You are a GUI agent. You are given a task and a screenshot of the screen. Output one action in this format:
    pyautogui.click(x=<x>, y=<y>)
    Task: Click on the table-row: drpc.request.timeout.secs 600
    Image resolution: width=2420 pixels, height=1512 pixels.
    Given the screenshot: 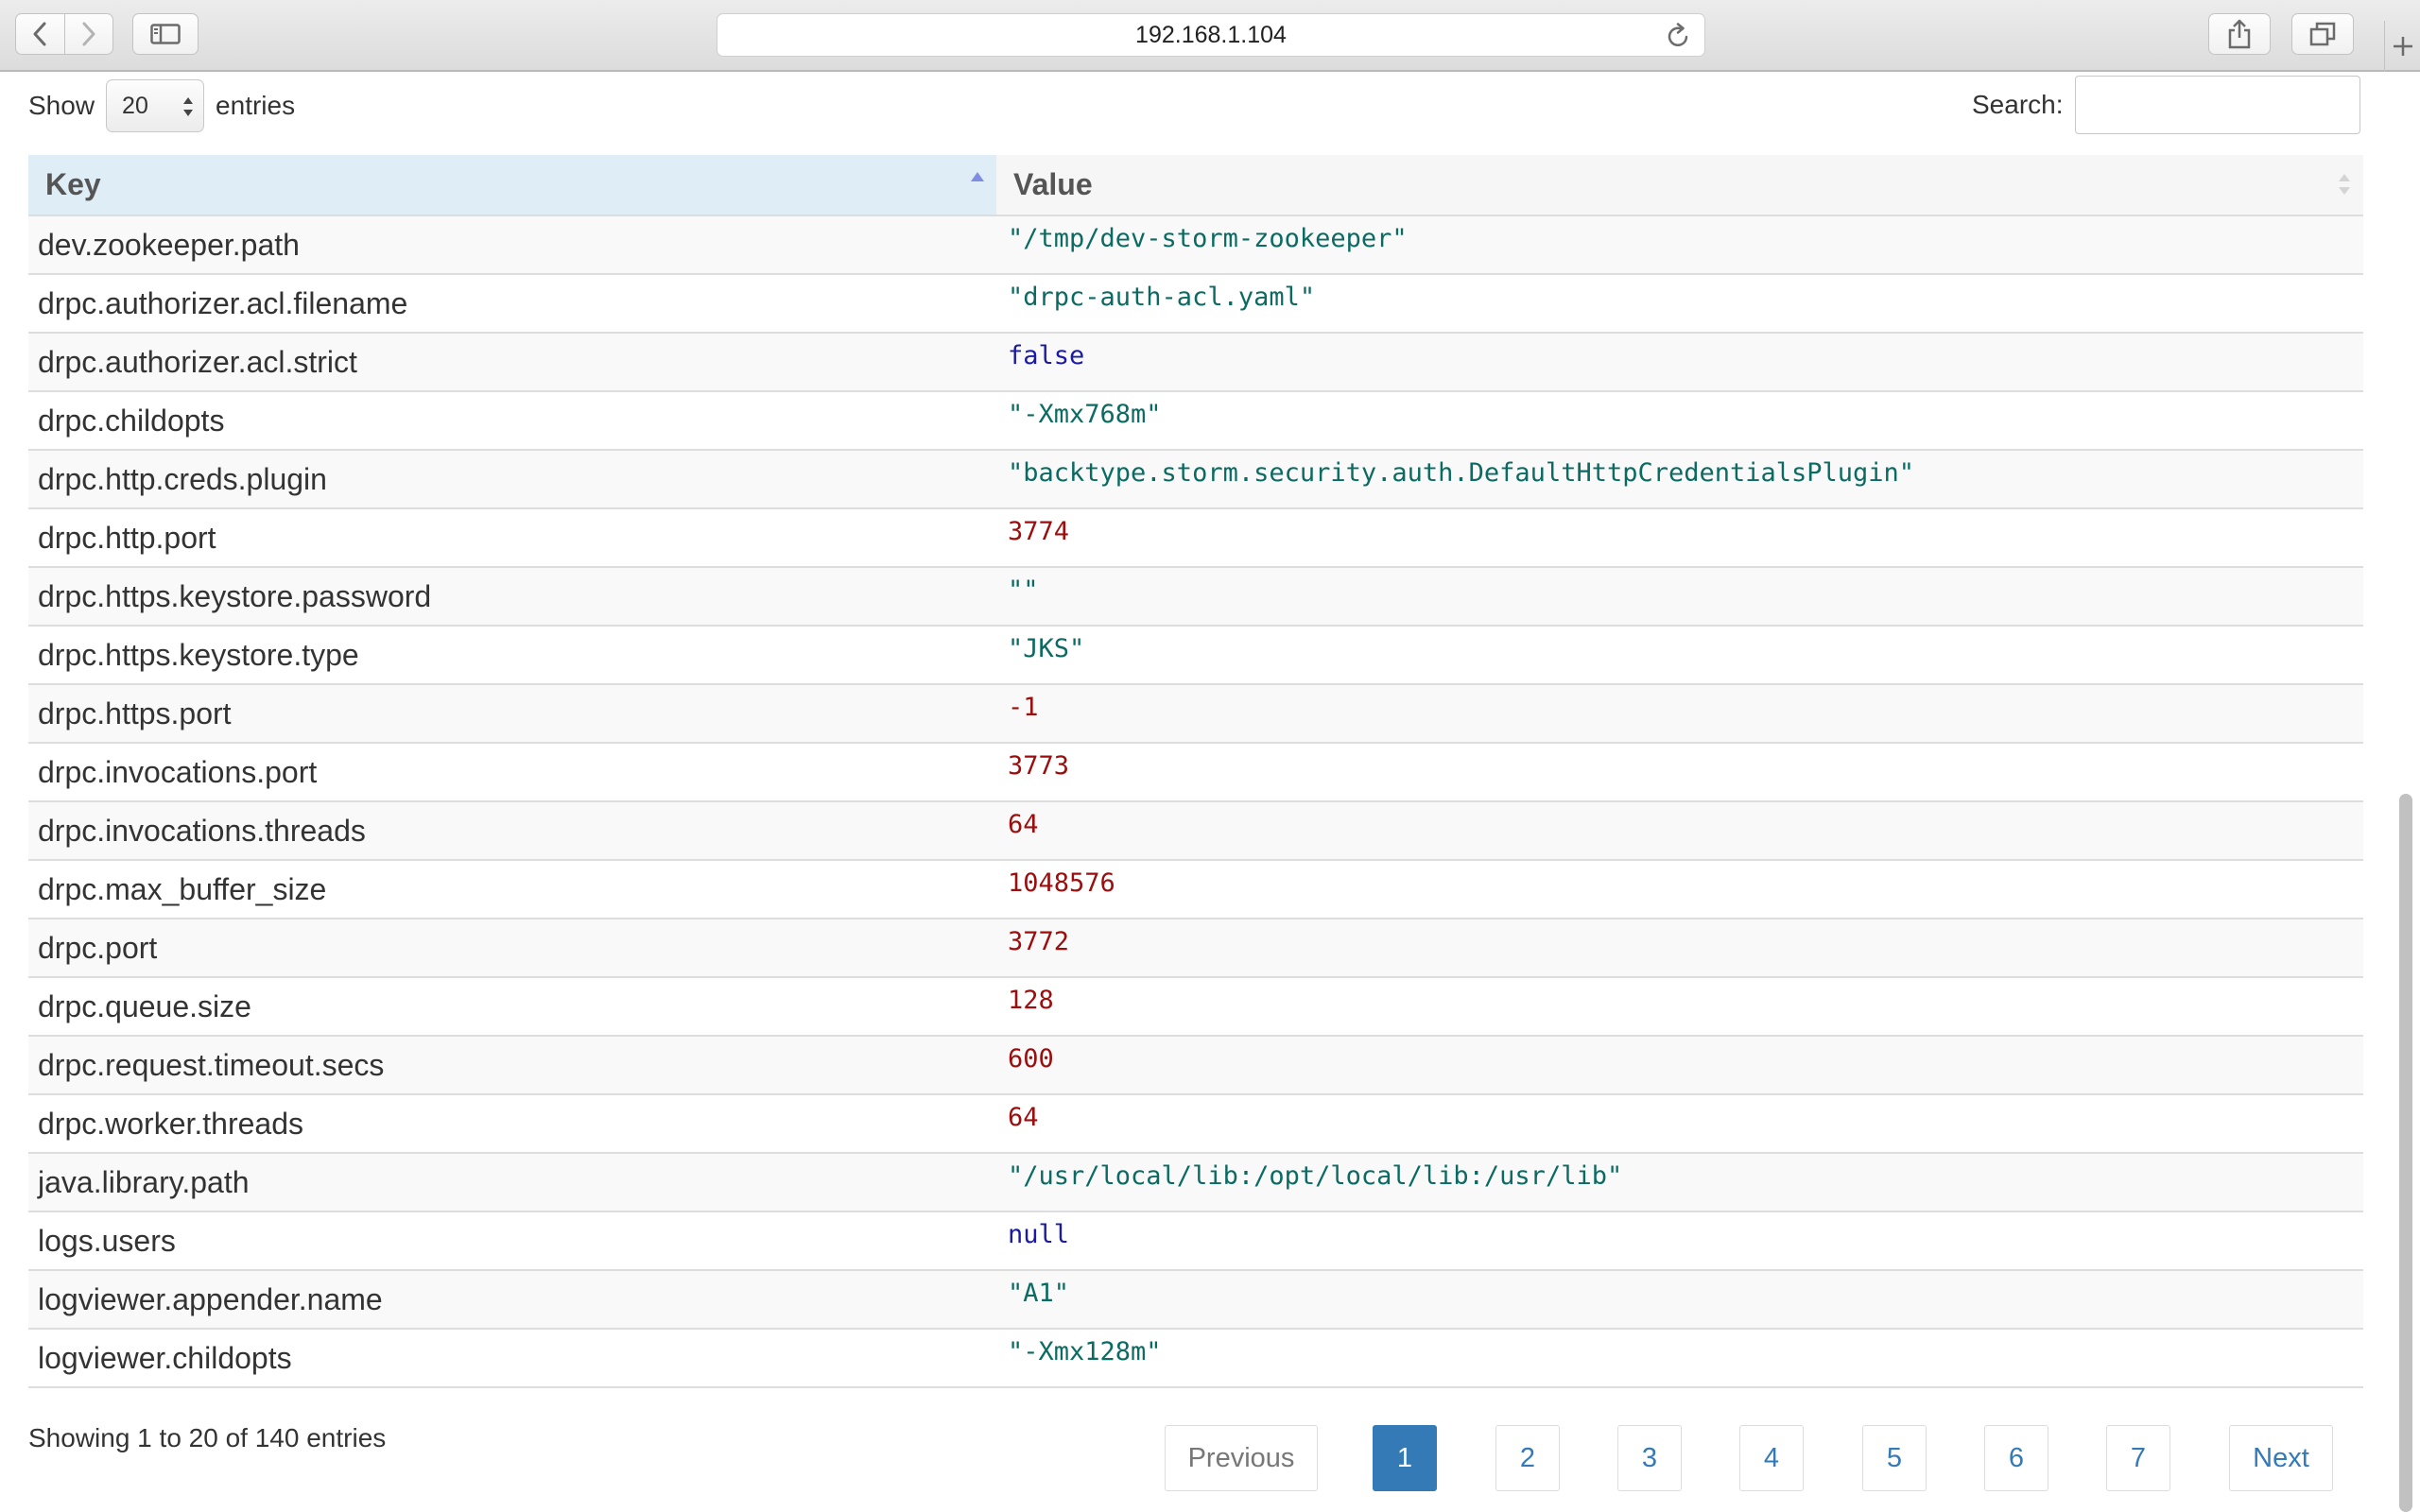 What is the action you would take?
    pyautogui.click(x=1196, y=1065)
    